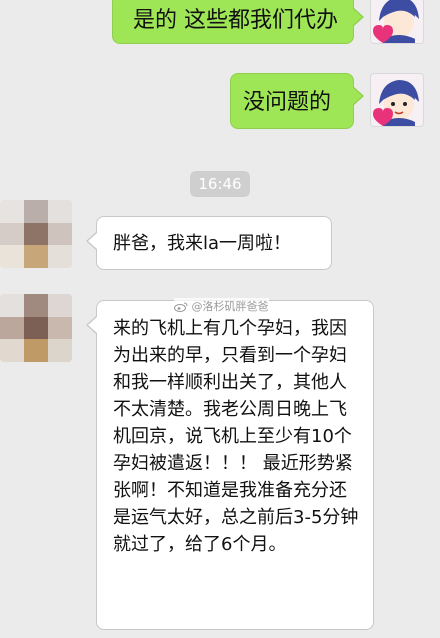  I want to click on message-timestamp: 16:46, so click(220, 184).